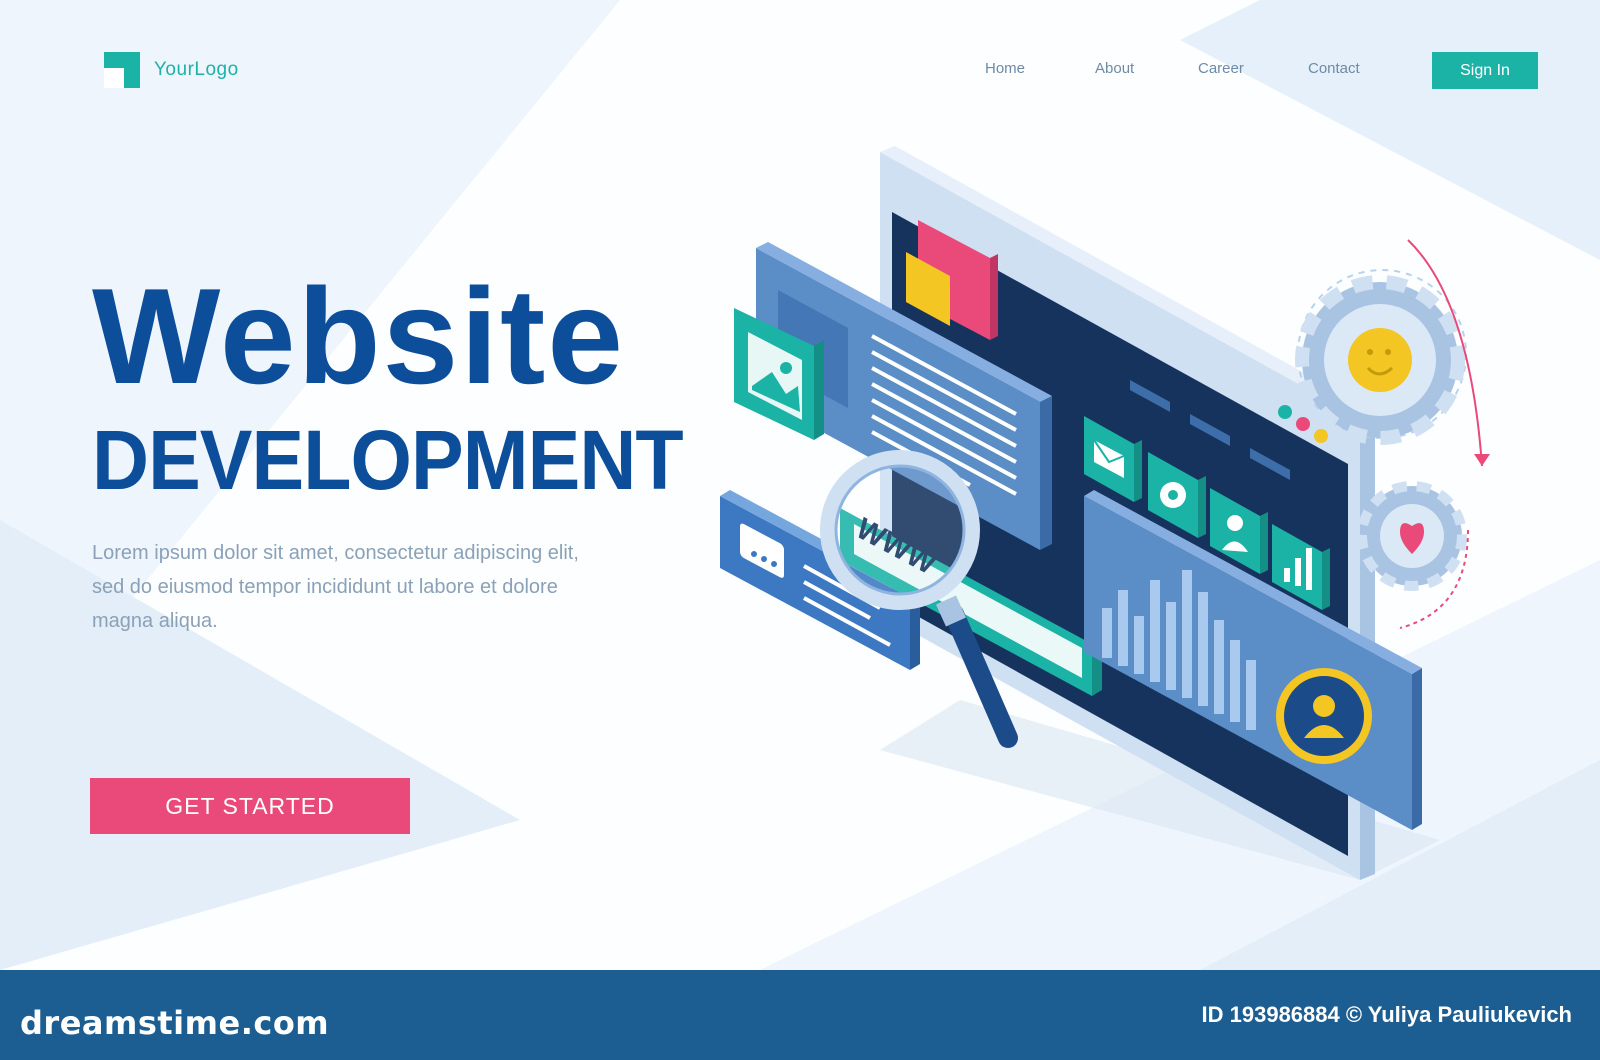 The image size is (1600, 1060). Describe the element at coordinates (1386, 1014) in the screenshot. I see `footer-credit: ID 193986884 © Yuliya Pauliukevich` at that location.